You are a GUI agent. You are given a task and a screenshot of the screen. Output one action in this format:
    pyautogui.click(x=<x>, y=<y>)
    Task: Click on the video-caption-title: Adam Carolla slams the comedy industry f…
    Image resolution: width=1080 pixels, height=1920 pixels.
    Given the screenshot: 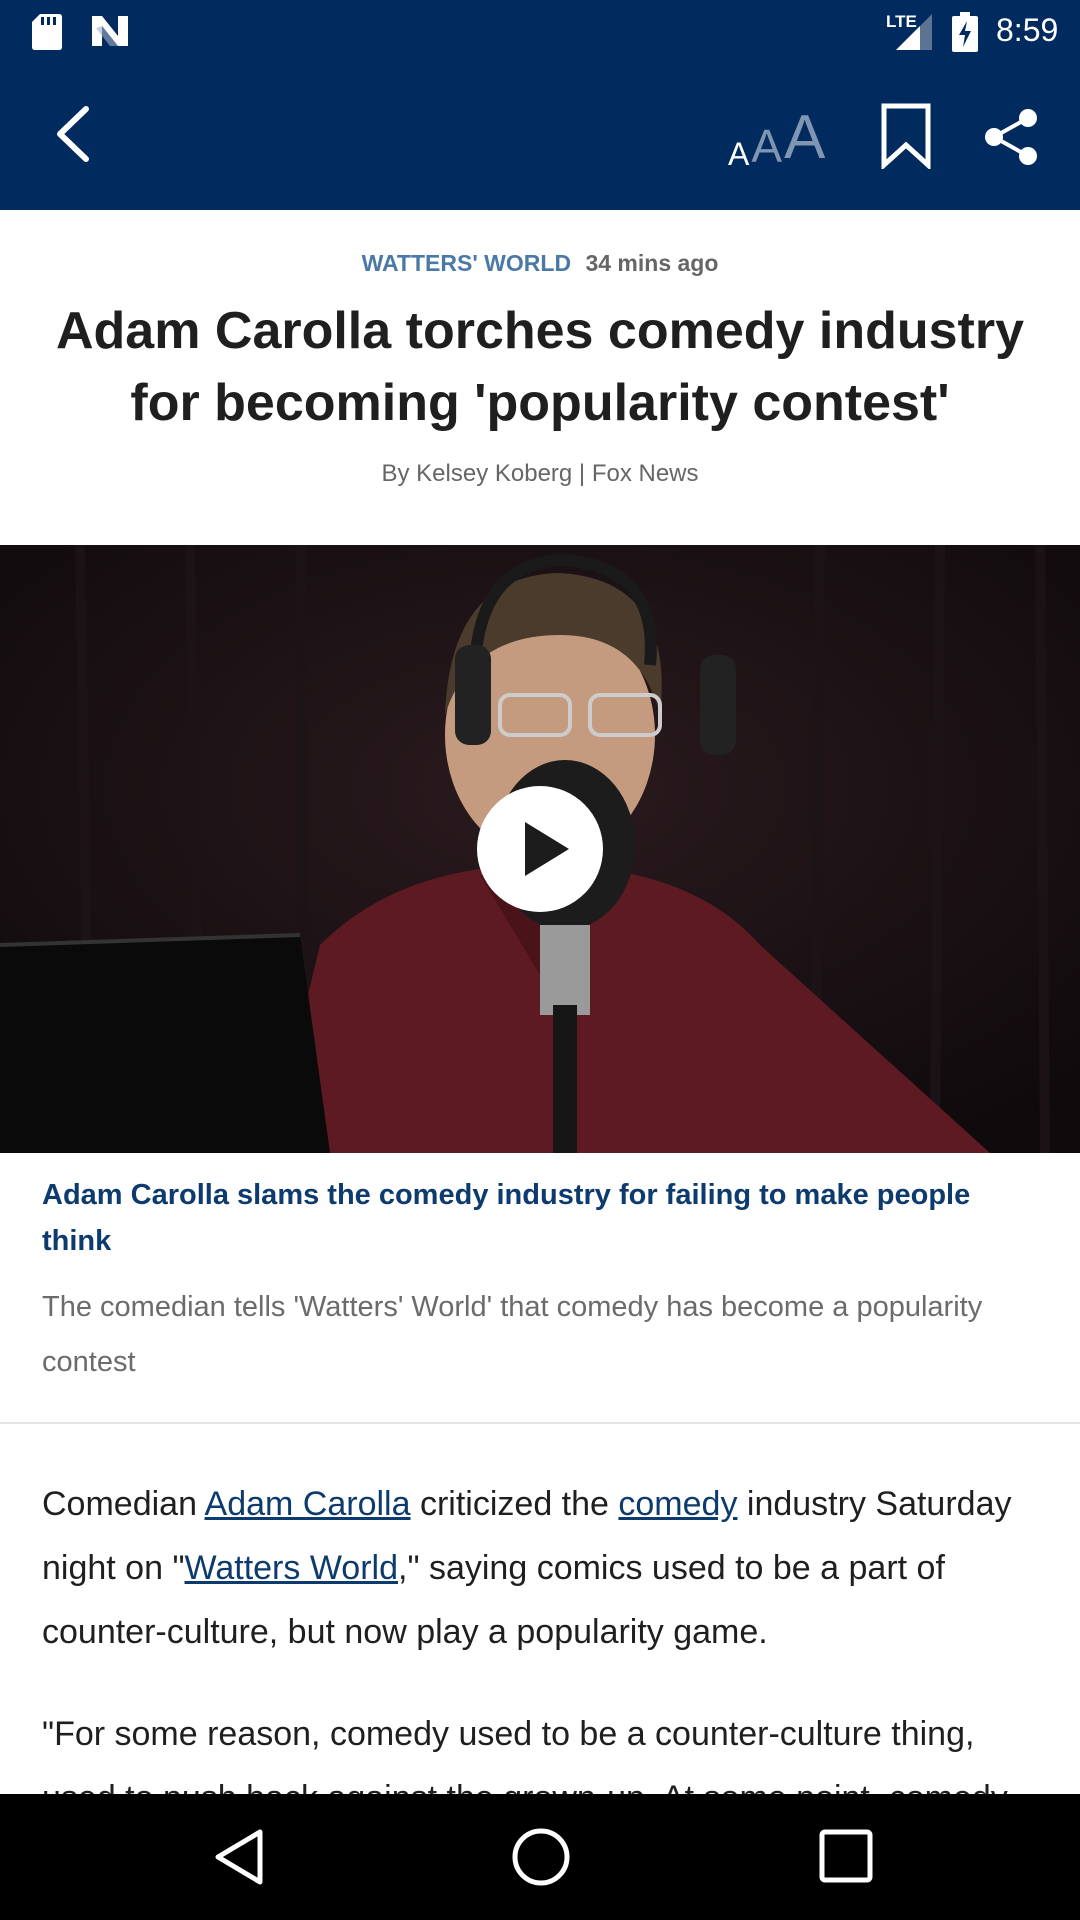 What is the action you would take?
    pyautogui.click(x=542, y=1218)
    